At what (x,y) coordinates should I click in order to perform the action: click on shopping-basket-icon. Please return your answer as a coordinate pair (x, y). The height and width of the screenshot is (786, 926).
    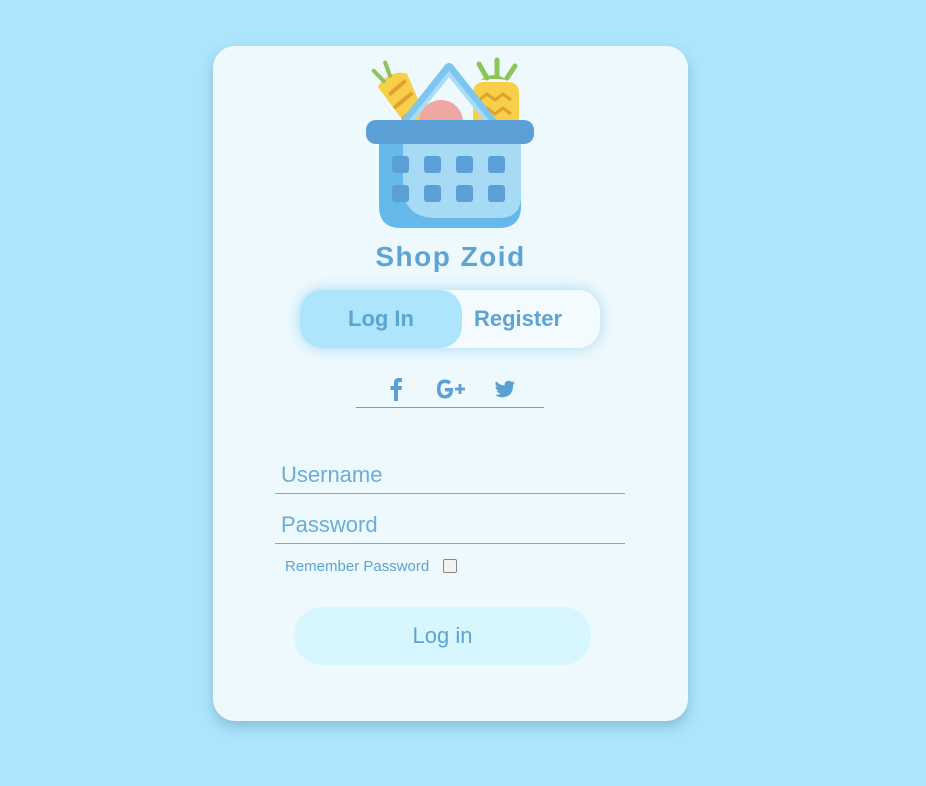
    Looking at the image, I should click on (450, 142).